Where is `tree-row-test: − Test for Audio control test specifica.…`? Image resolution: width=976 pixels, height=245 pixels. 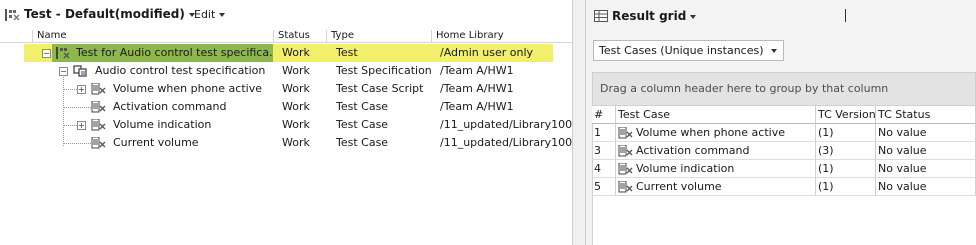 tree-row-test: − Test for Audio control test specifica.… is located at coordinates (286, 53).